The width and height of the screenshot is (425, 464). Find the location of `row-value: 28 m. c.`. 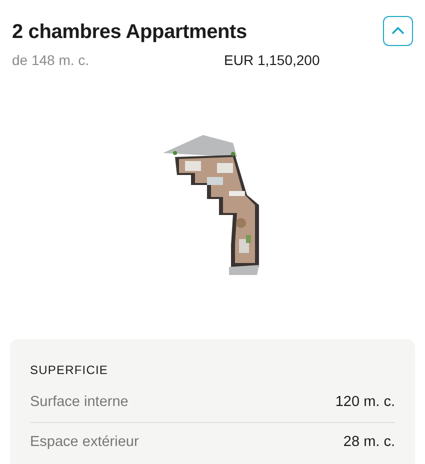

row-value: 28 m. c. is located at coordinates (369, 442).